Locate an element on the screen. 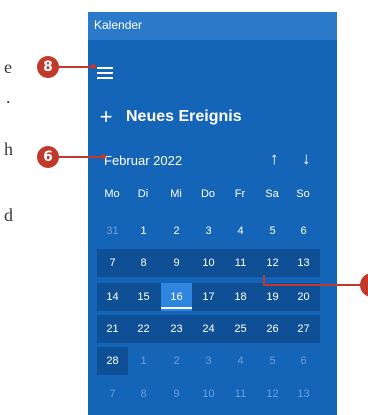 The image size is (368, 415). day-number: 19 is located at coordinates (272, 297).